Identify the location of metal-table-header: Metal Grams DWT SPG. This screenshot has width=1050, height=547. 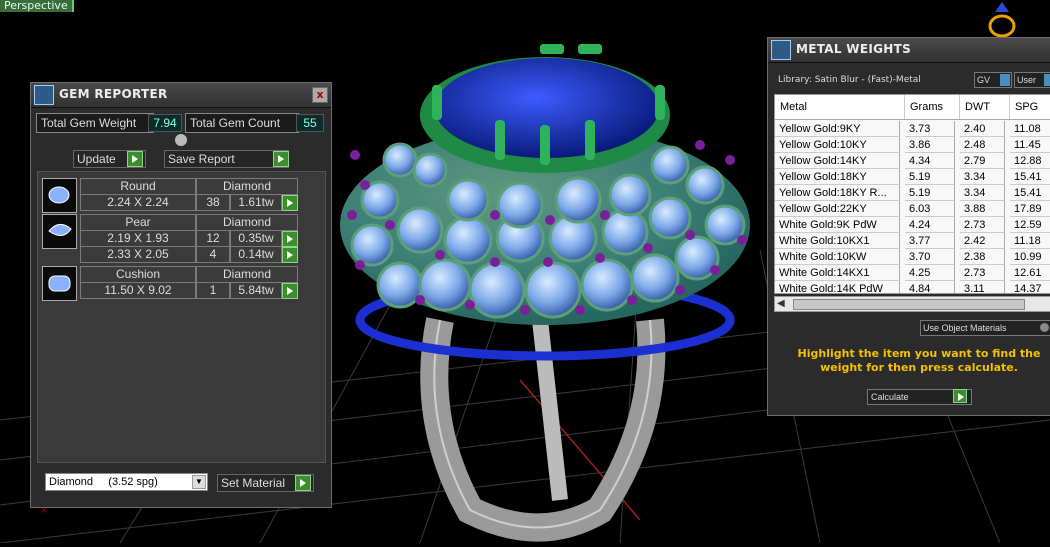
(912, 107).